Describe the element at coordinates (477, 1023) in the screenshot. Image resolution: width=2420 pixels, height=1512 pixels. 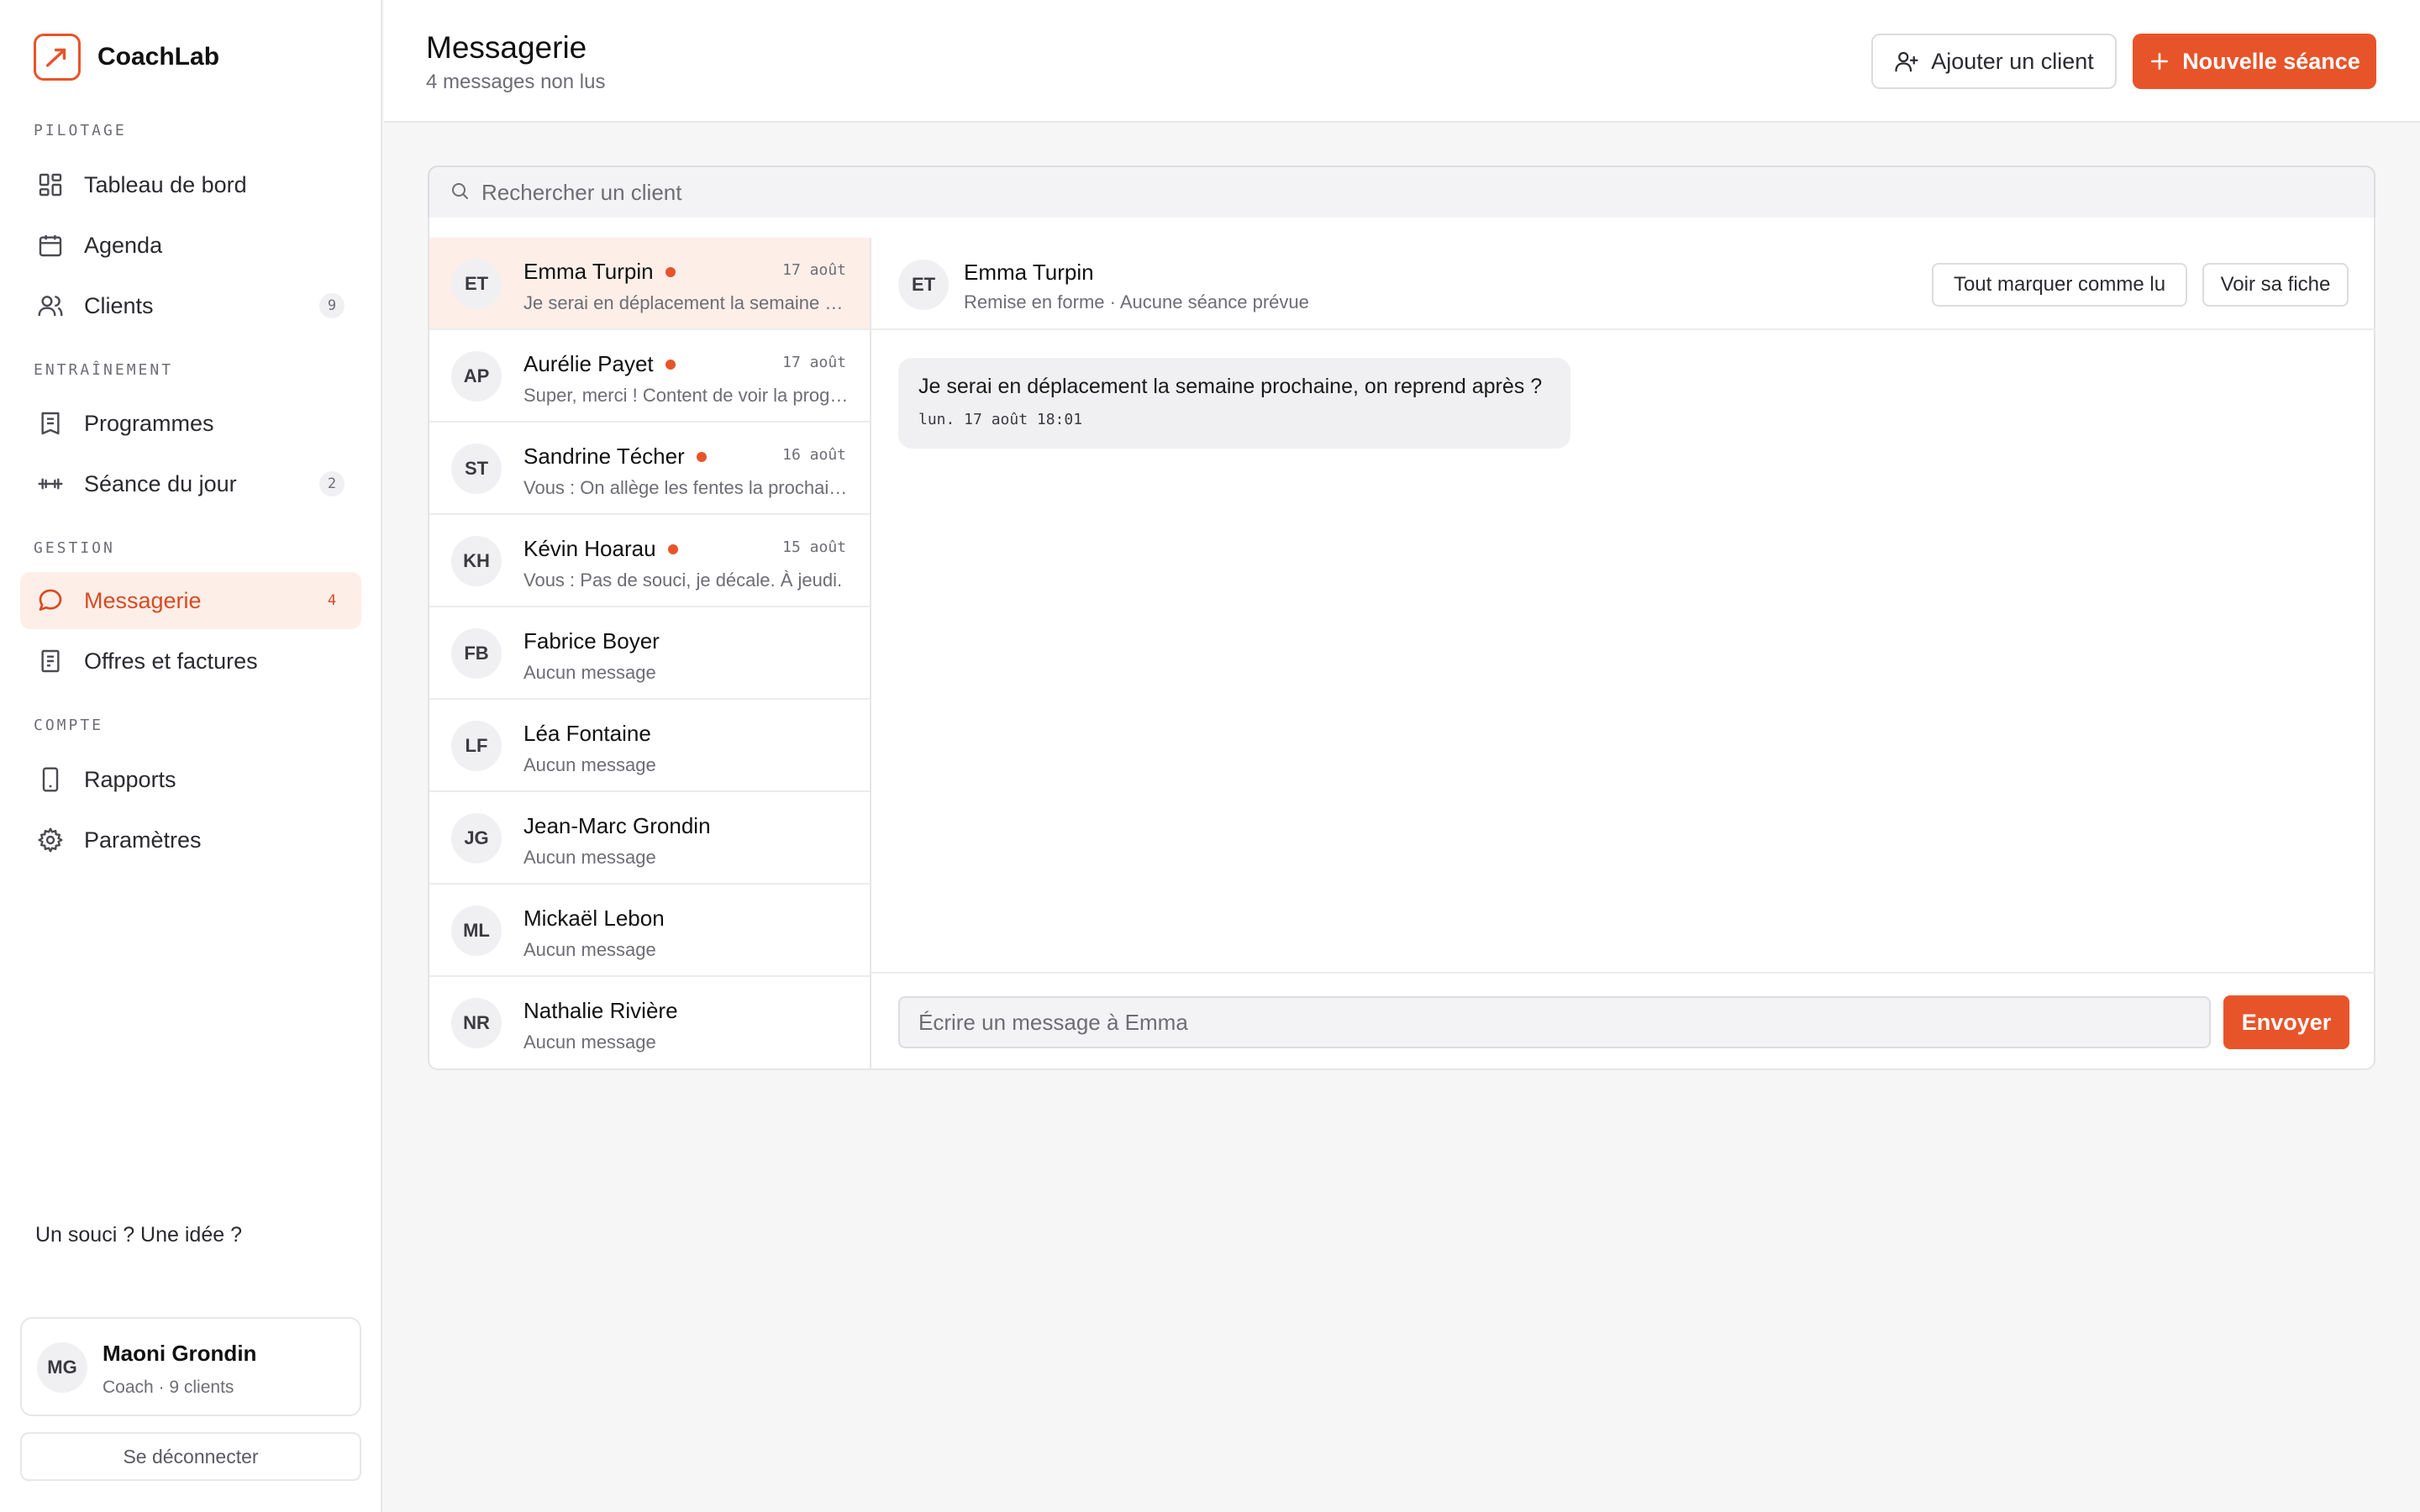
I see `avatar: NR` at that location.